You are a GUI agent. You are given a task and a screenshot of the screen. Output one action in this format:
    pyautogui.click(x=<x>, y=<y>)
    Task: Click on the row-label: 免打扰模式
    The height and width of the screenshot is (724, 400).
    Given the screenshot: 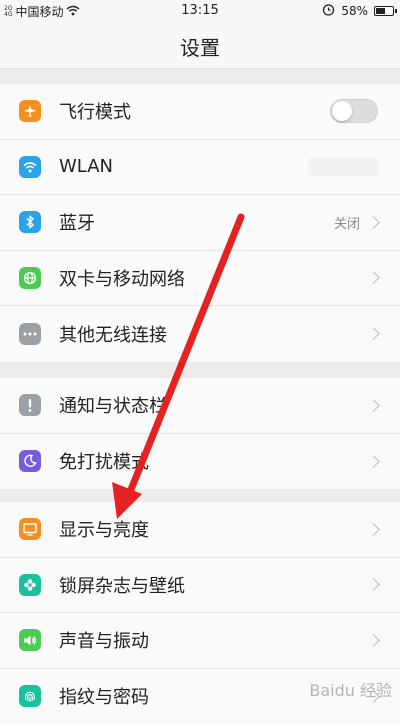 What is the action you would take?
    pyautogui.click(x=104, y=461)
    